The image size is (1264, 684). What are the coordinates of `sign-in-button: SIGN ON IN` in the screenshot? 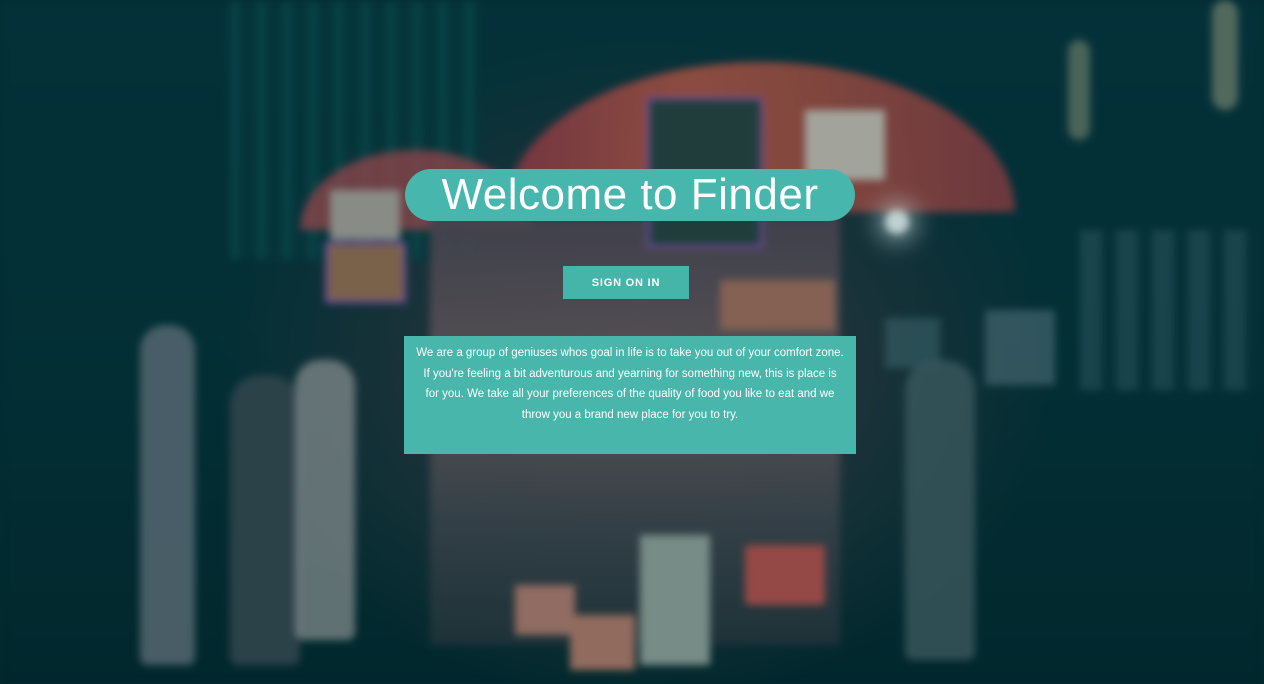 It's located at (626, 282).